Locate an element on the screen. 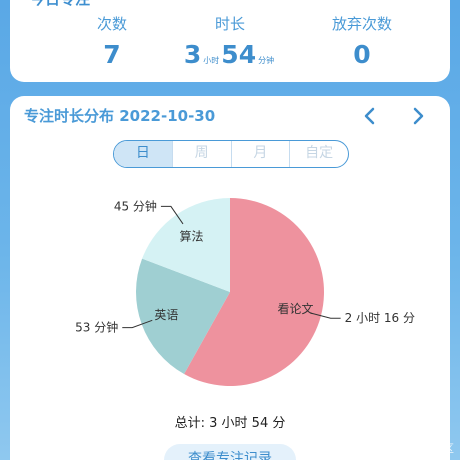 This screenshot has height=460, width=460. duration-minutes: 54 is located at coordinates (239, 54).